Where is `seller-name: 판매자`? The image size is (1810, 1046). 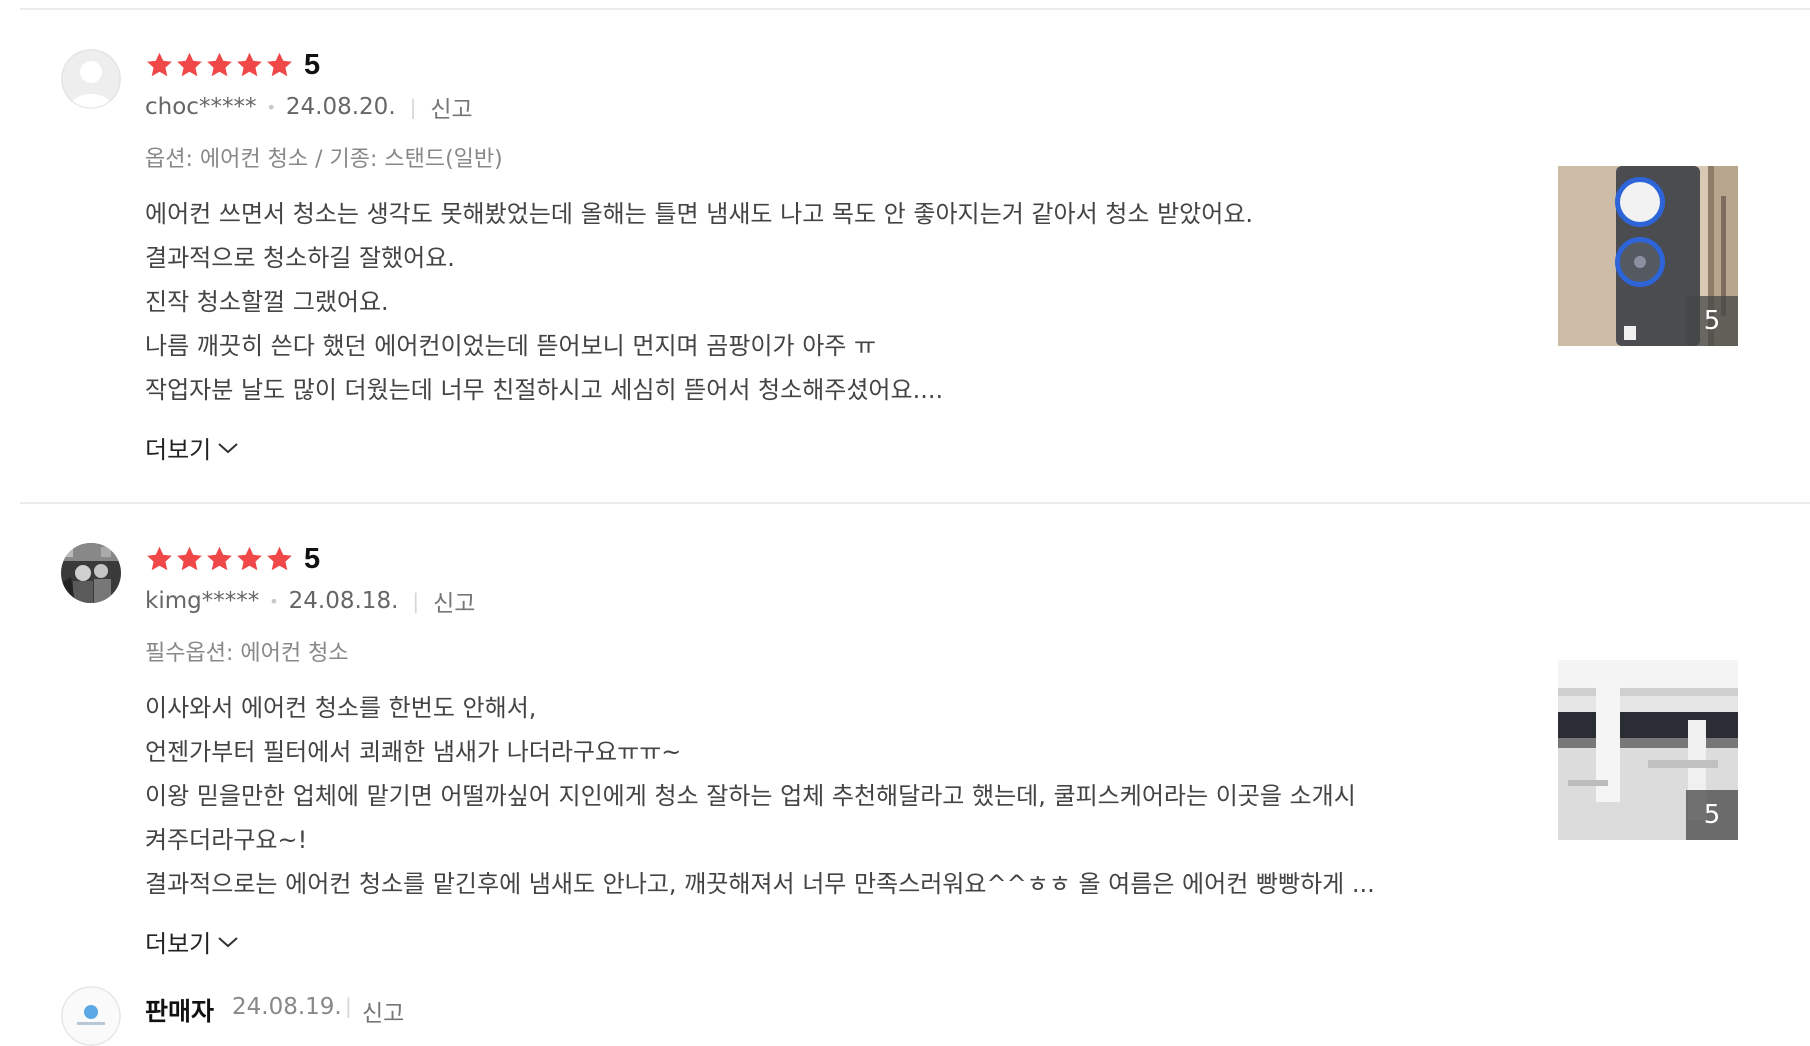 seller-name: 판매자 is located at coordinates (180, 1011).